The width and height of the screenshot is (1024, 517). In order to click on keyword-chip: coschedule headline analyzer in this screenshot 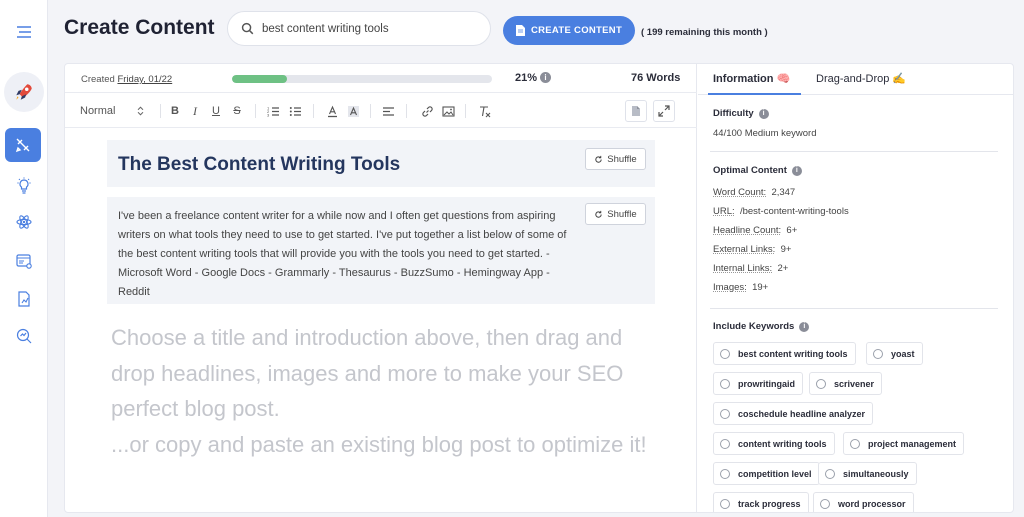, I will do `click(793, 413)`.